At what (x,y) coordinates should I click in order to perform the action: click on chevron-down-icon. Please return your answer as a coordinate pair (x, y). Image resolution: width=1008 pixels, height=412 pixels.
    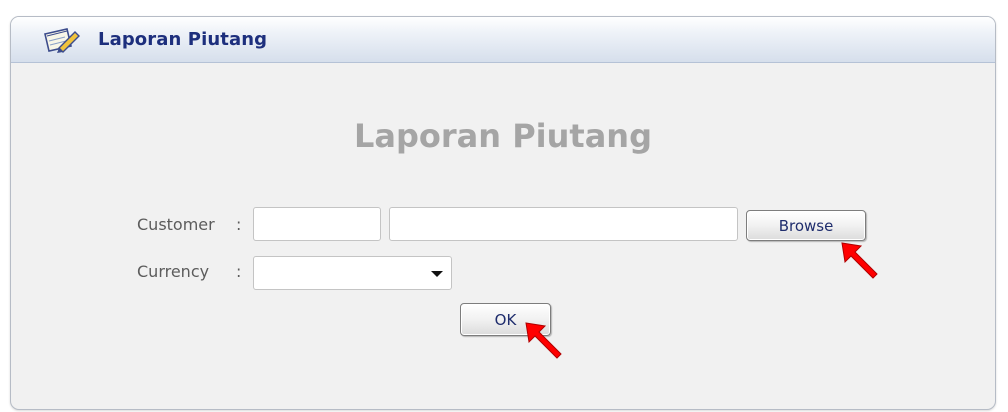
    Looking at the image, I should click on (437, 274).